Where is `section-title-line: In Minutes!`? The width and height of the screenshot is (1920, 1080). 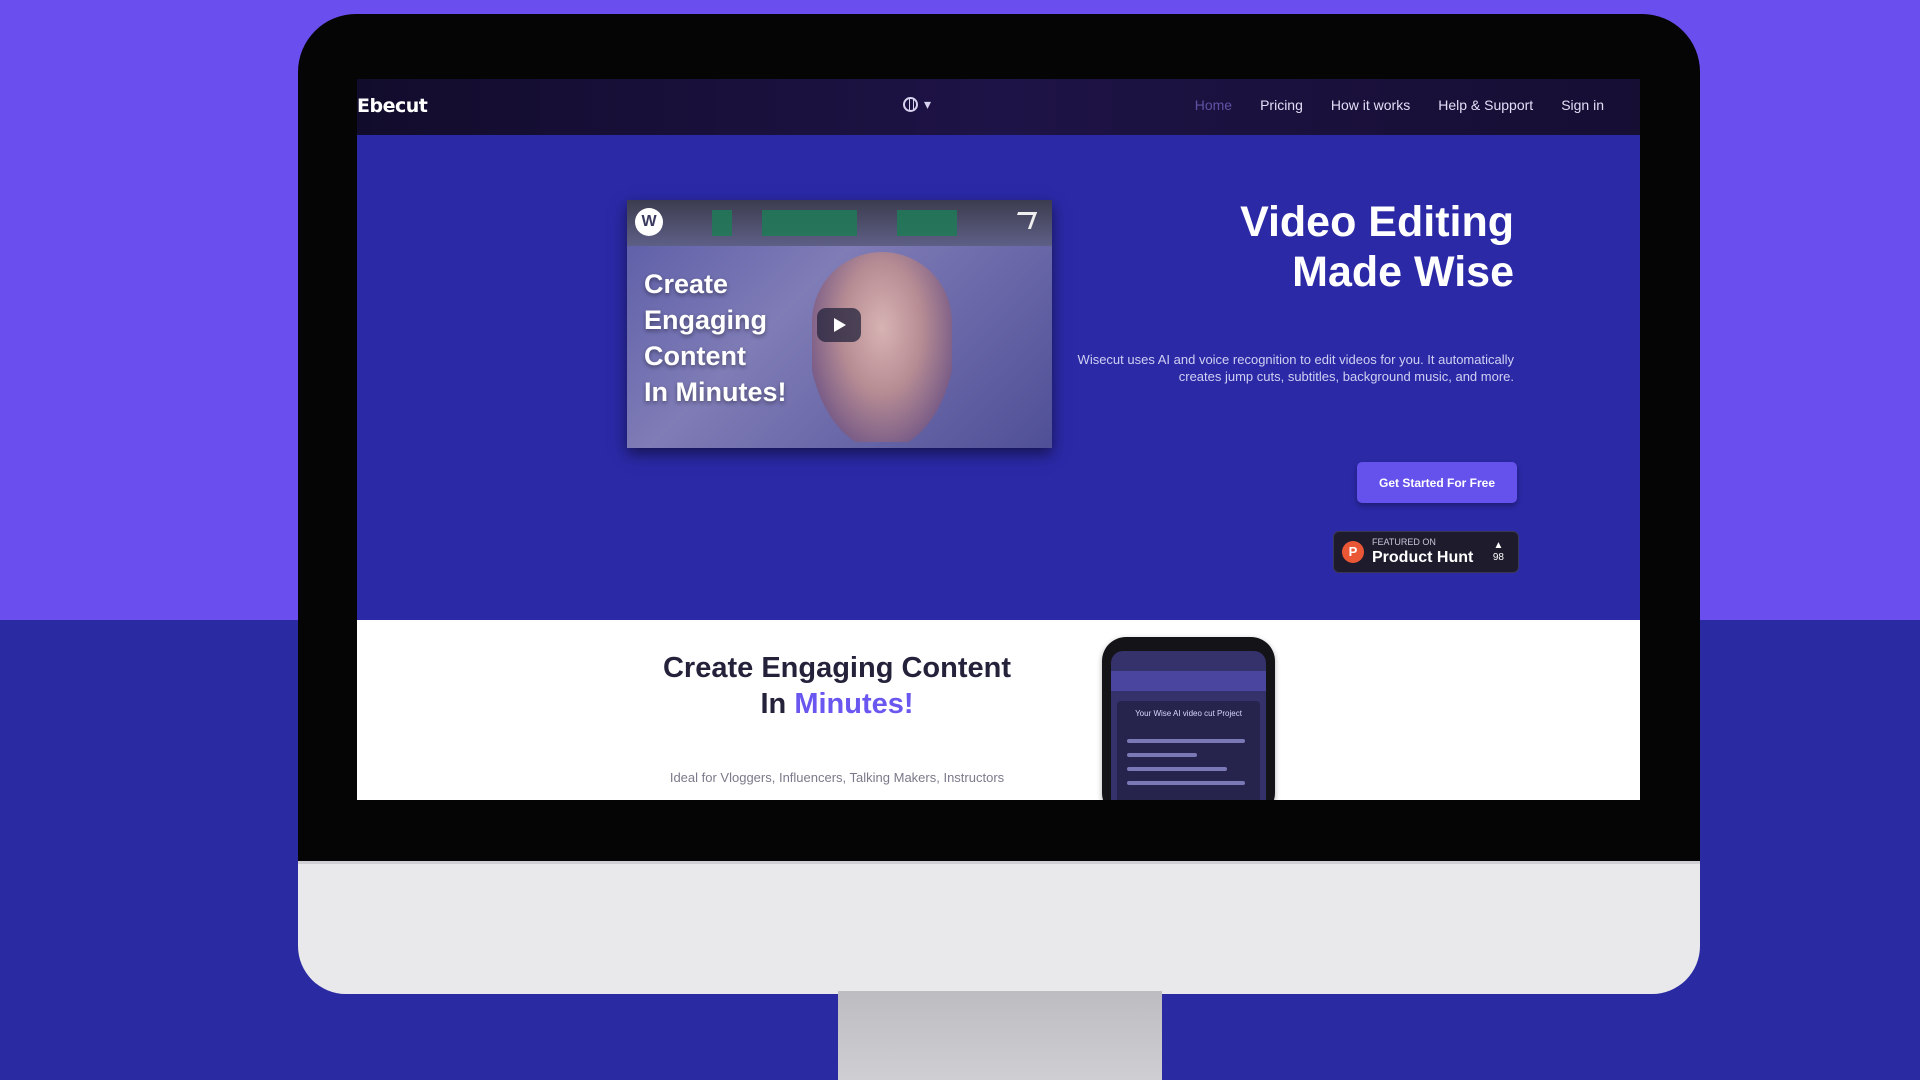
section-title-line: In Minutes! is located at coordinates (837, 704).